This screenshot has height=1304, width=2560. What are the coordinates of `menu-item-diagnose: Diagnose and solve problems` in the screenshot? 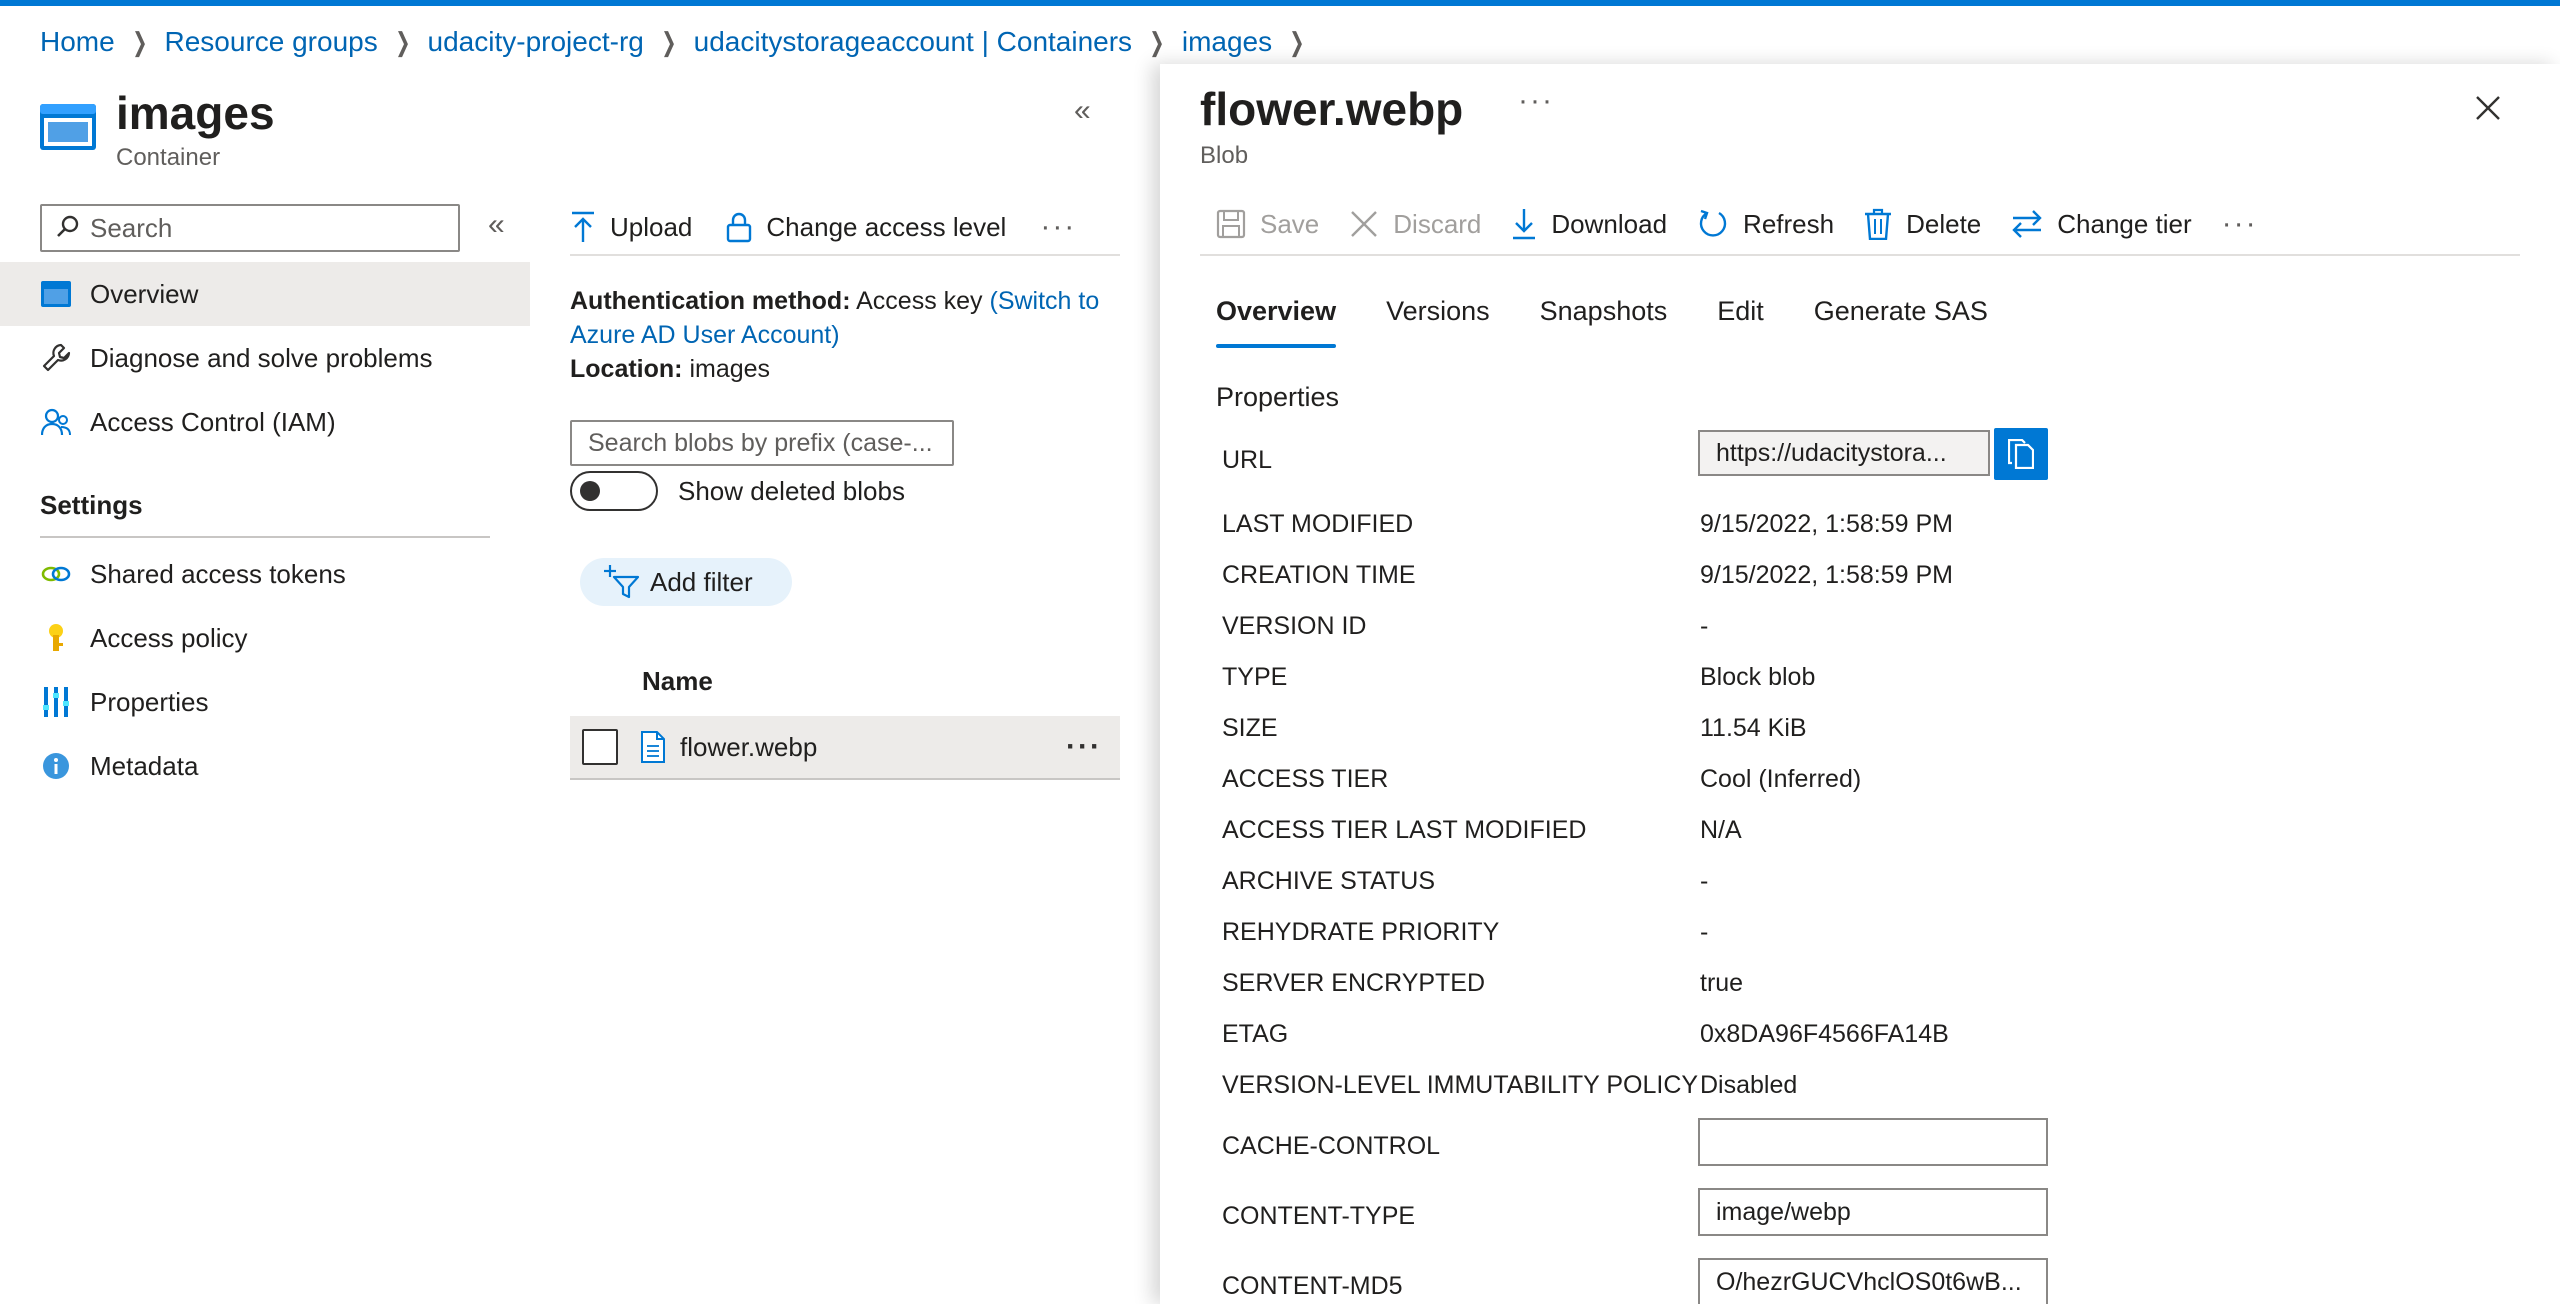 It's located at (265, 358).